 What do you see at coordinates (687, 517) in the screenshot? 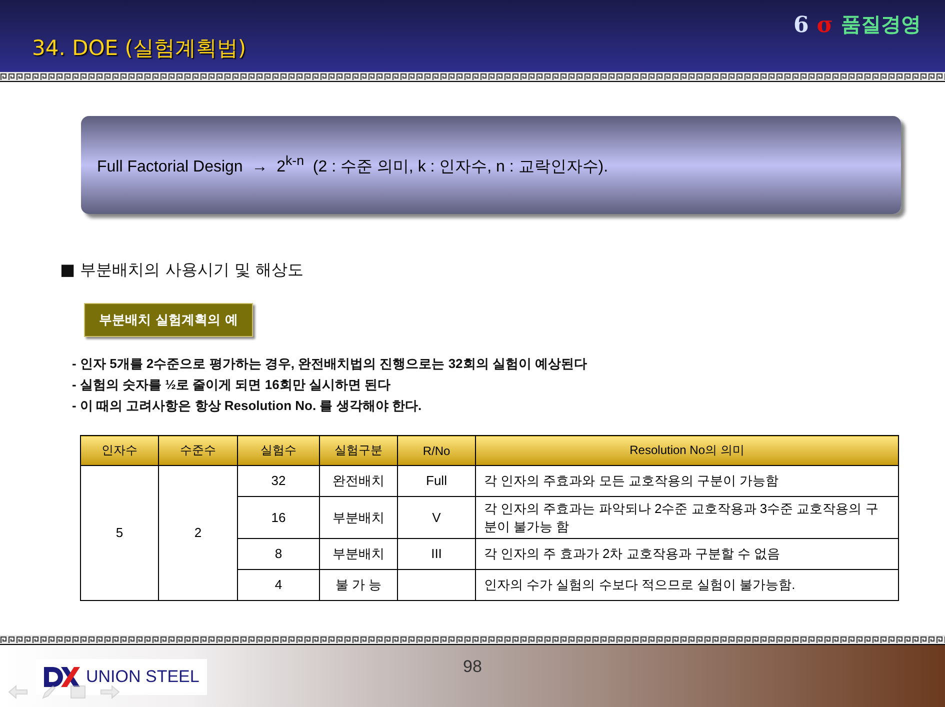
I see `table-cell: 각 인자의 주효과는 파악되나 2수준 교호작용과 3수준 교호작용의 구분이 불가능 함` at bounding box center [687, 517].